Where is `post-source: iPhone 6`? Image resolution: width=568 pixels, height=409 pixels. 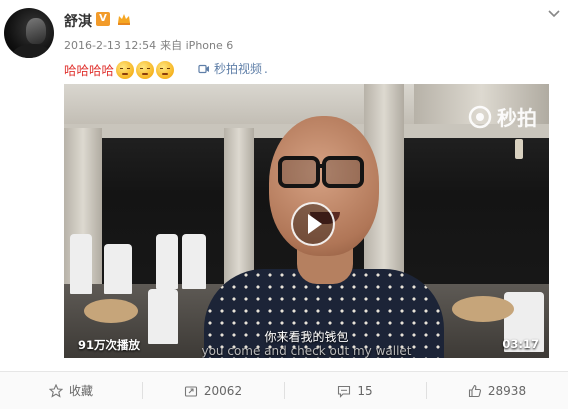 post-source: iPhone 6 is located at coordinates (210, 45).